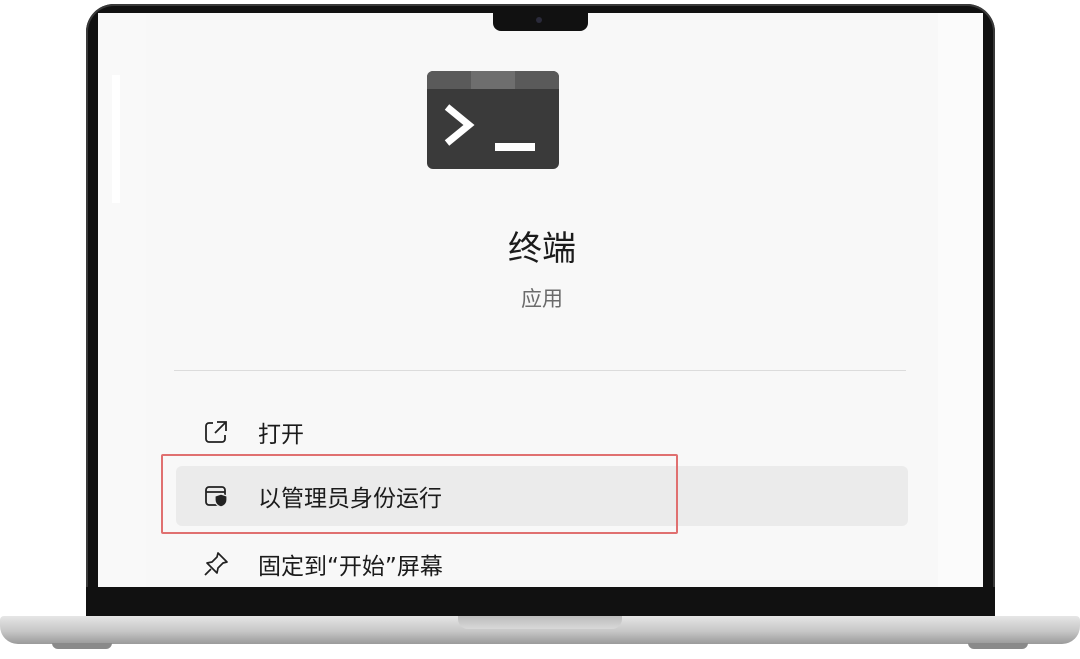 The image size is (1080, 659). What do you see at coordinates (216, 564) in the screenshot?
I see `pin-icon` at bounding box center [216, 564].